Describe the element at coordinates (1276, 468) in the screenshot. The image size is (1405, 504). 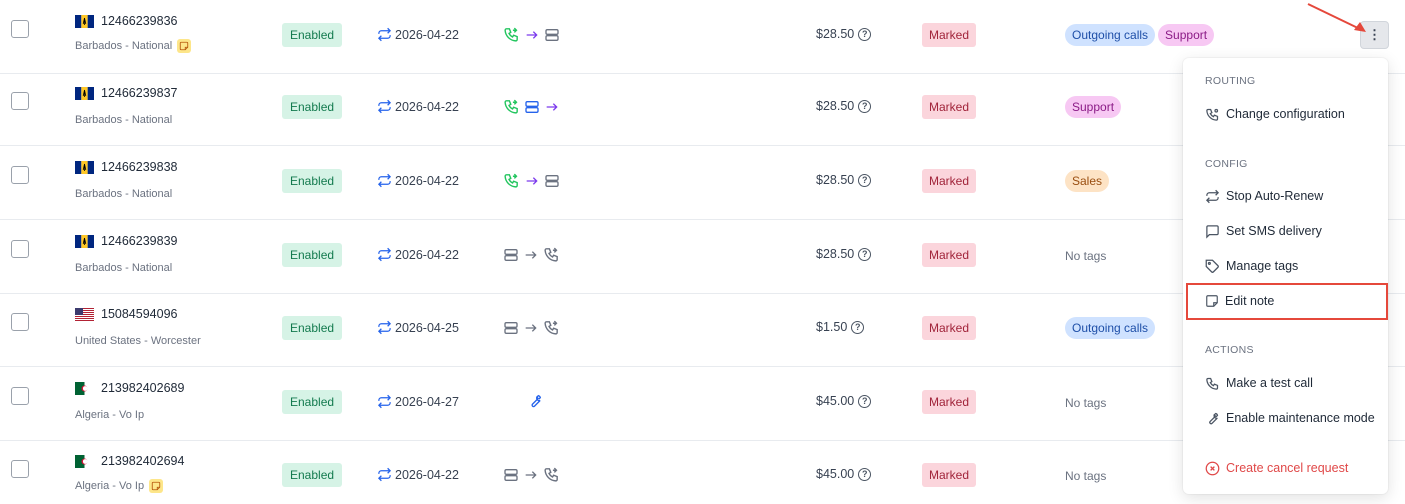
I see `menu-item-create-cancel-request: Create cancel request` at that location.